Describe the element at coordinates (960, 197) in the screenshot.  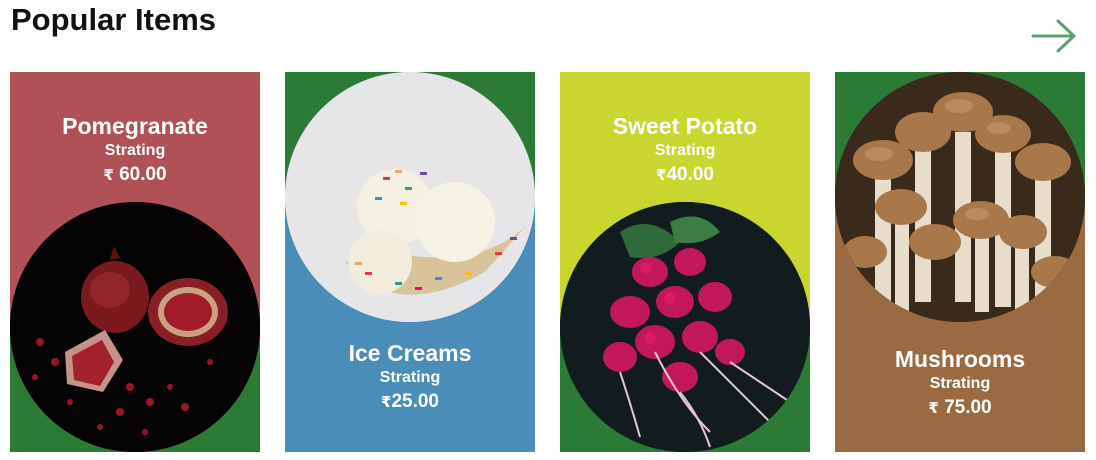
I see `mushroom-image` at that location.